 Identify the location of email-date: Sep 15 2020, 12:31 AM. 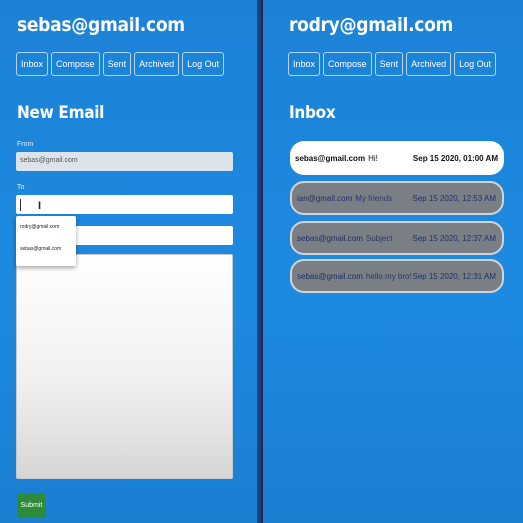
(454, 276).